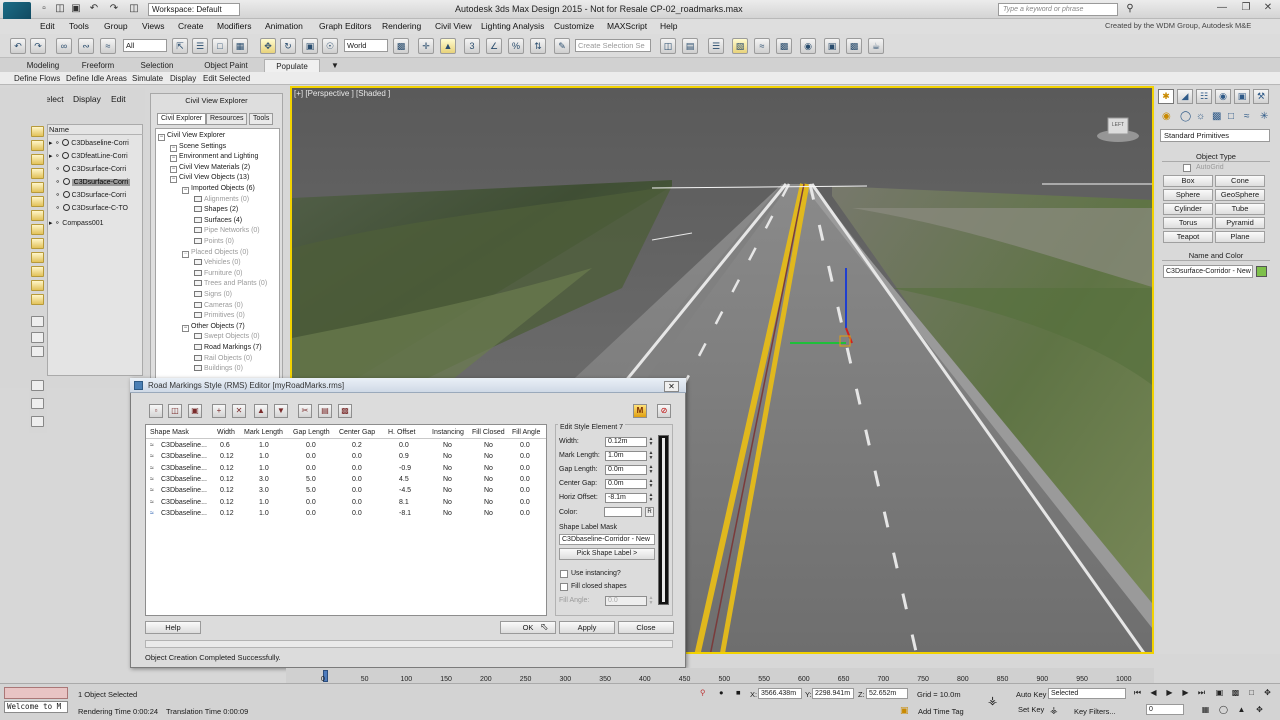 This screenshot has height=720, width=1280. Describe the element at coordinates (405, 513) in the screenshot. I see `table-cell: -8.1` at that location.